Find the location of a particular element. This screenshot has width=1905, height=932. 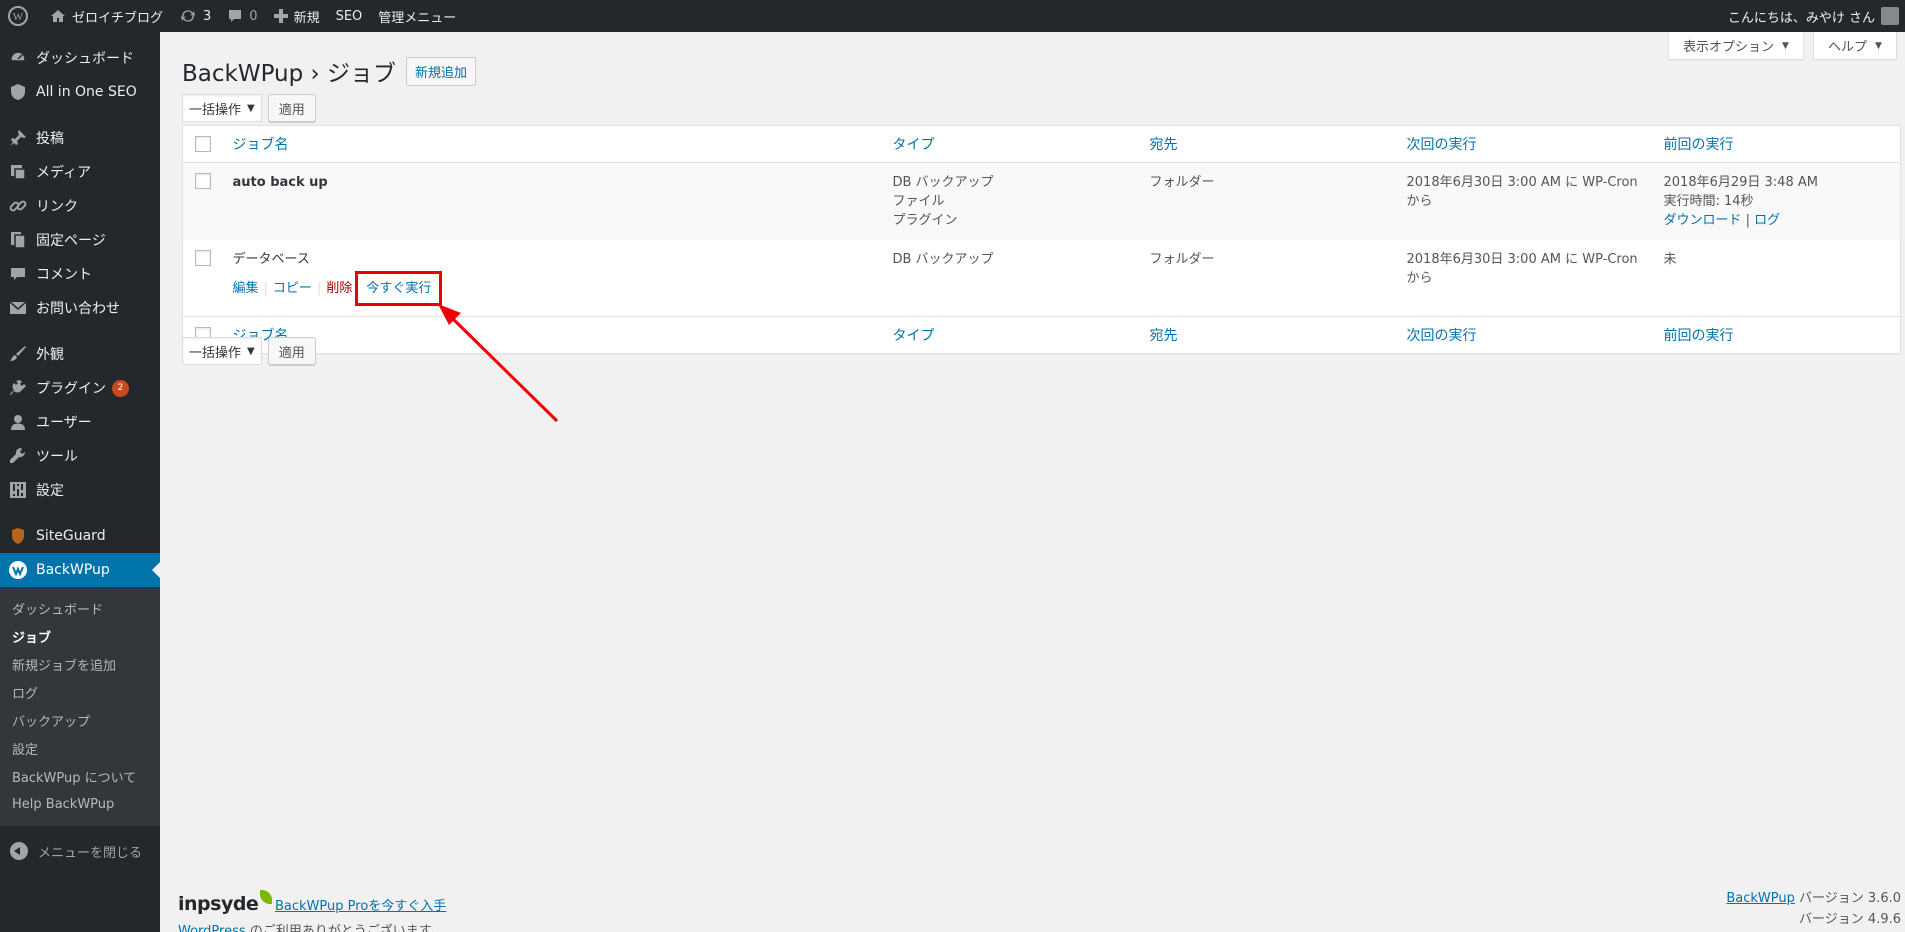

column-job-name-footer: ジョブ名 is located at coordinates (553, 335).